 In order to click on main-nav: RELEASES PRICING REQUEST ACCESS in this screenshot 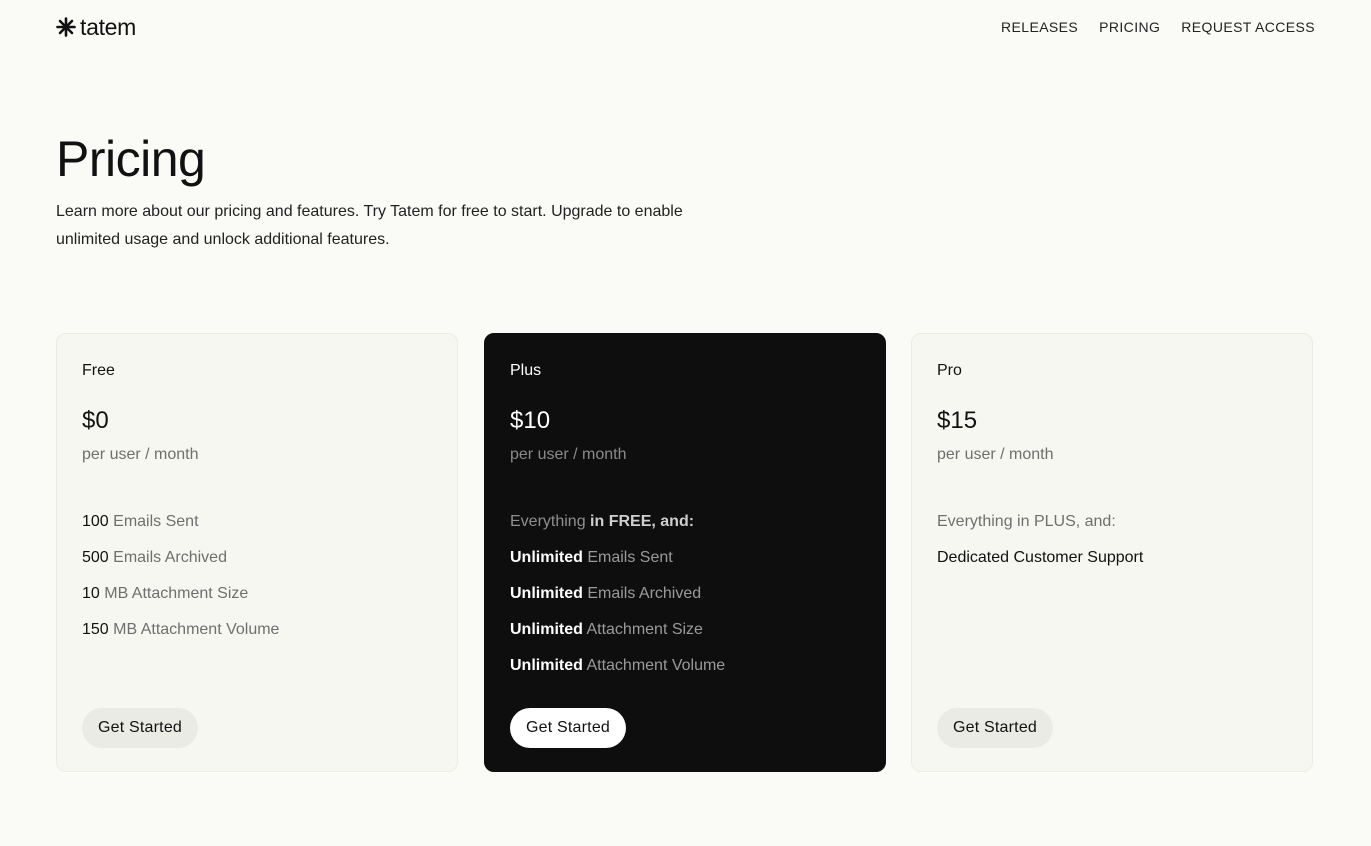, I will do `click(1158, 27)`.